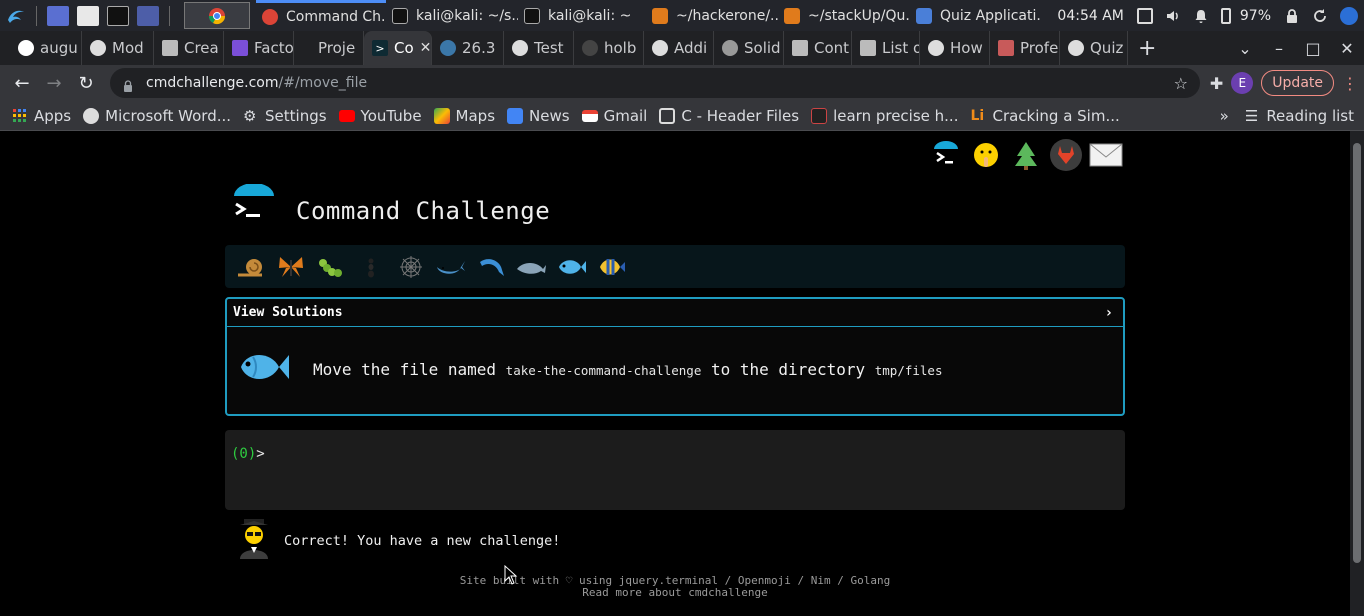 This screenshot has width=1364, height=616. I want to click on tab: Crea, so click(189, 48).